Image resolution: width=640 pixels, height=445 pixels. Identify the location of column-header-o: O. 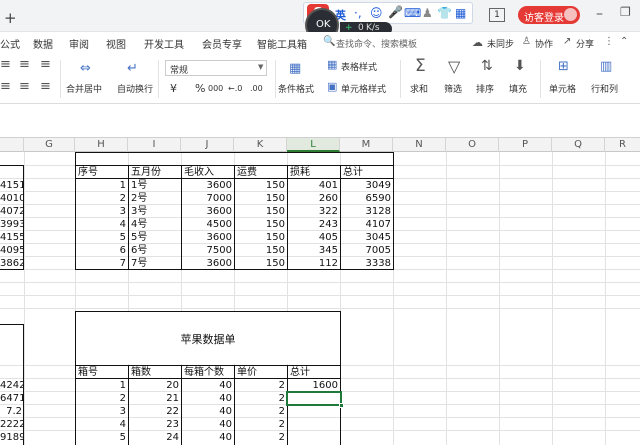
(472, 145).